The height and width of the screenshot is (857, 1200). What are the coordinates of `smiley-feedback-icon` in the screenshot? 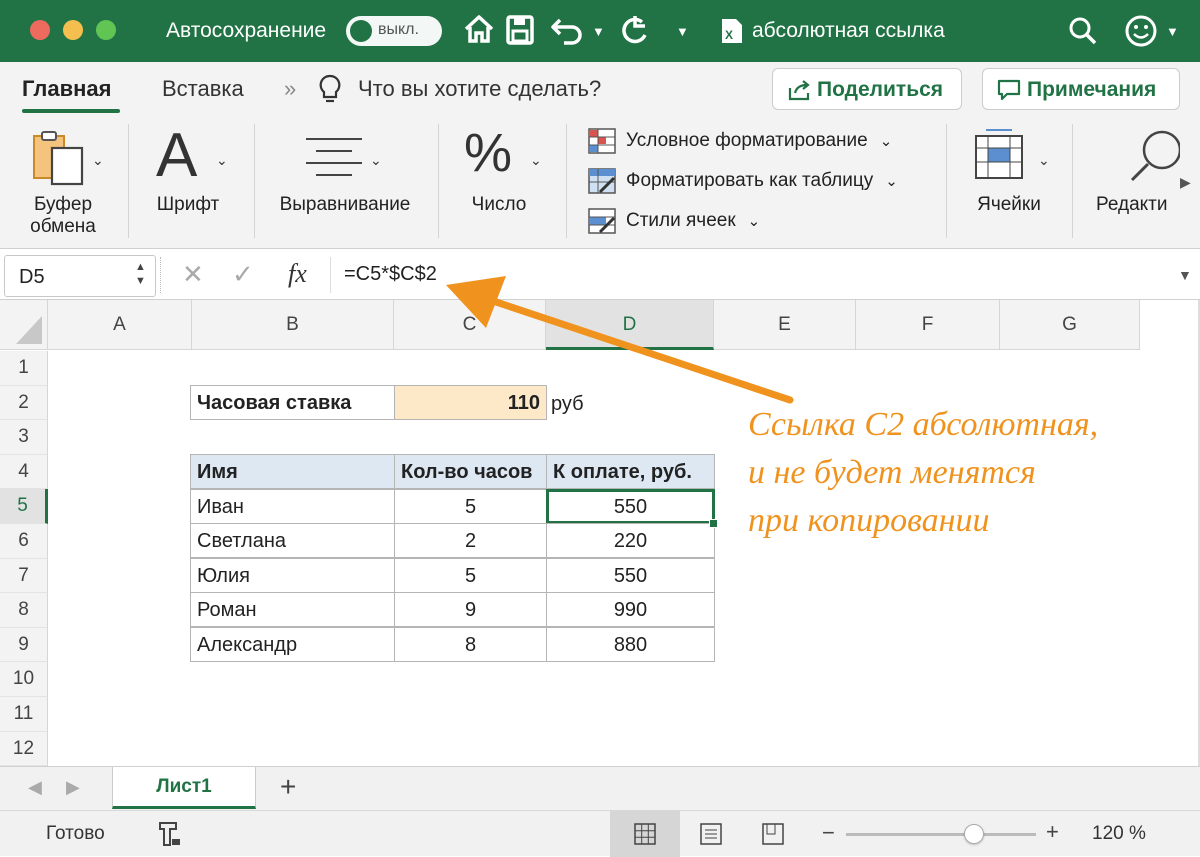 It's located at (1141, 31).